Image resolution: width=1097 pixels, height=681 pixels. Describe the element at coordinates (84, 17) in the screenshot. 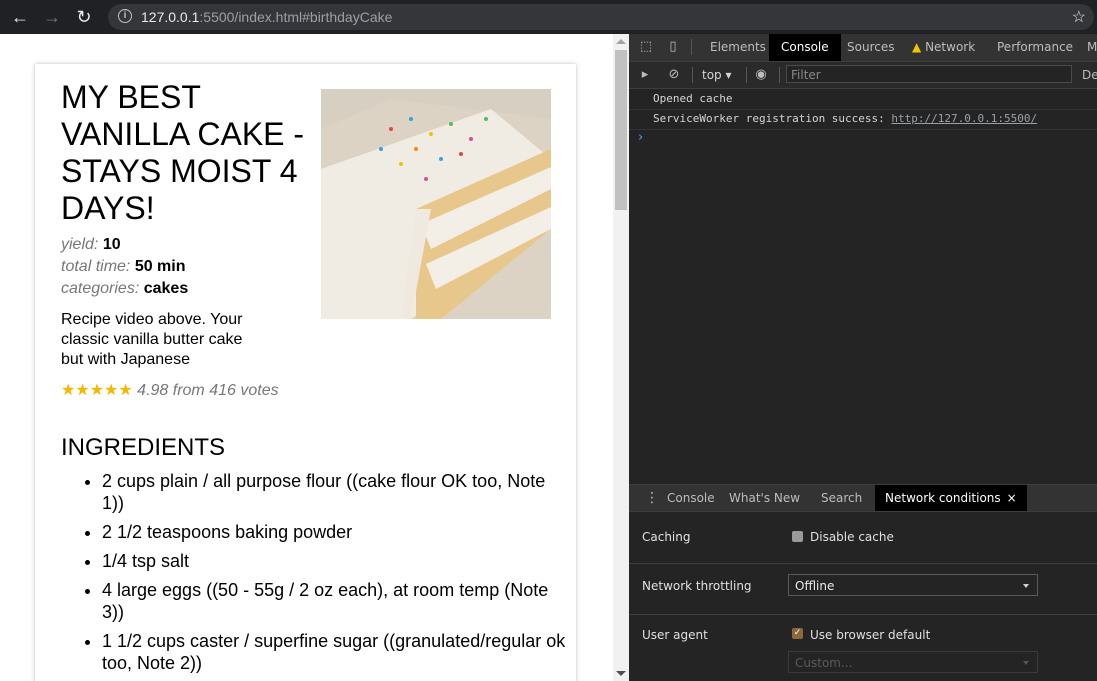

I see `reload-icon: ↻` at that location.